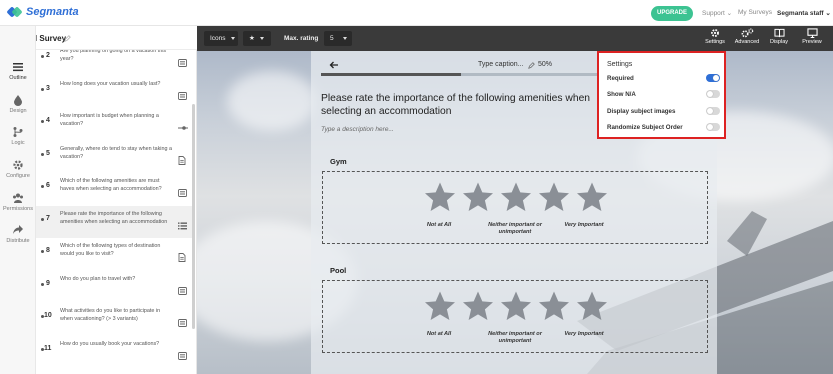 This screenshot has height=374, width=833. I want to click on question-item-9: 9 Who do you plan to travel with?, so click(115, 287).